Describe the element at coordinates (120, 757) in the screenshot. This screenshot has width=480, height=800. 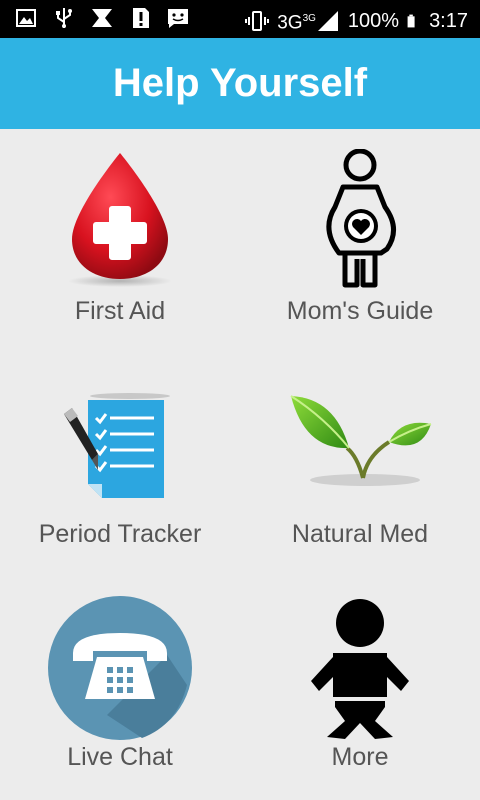
I see `tile-label: Live Chat` at that location.